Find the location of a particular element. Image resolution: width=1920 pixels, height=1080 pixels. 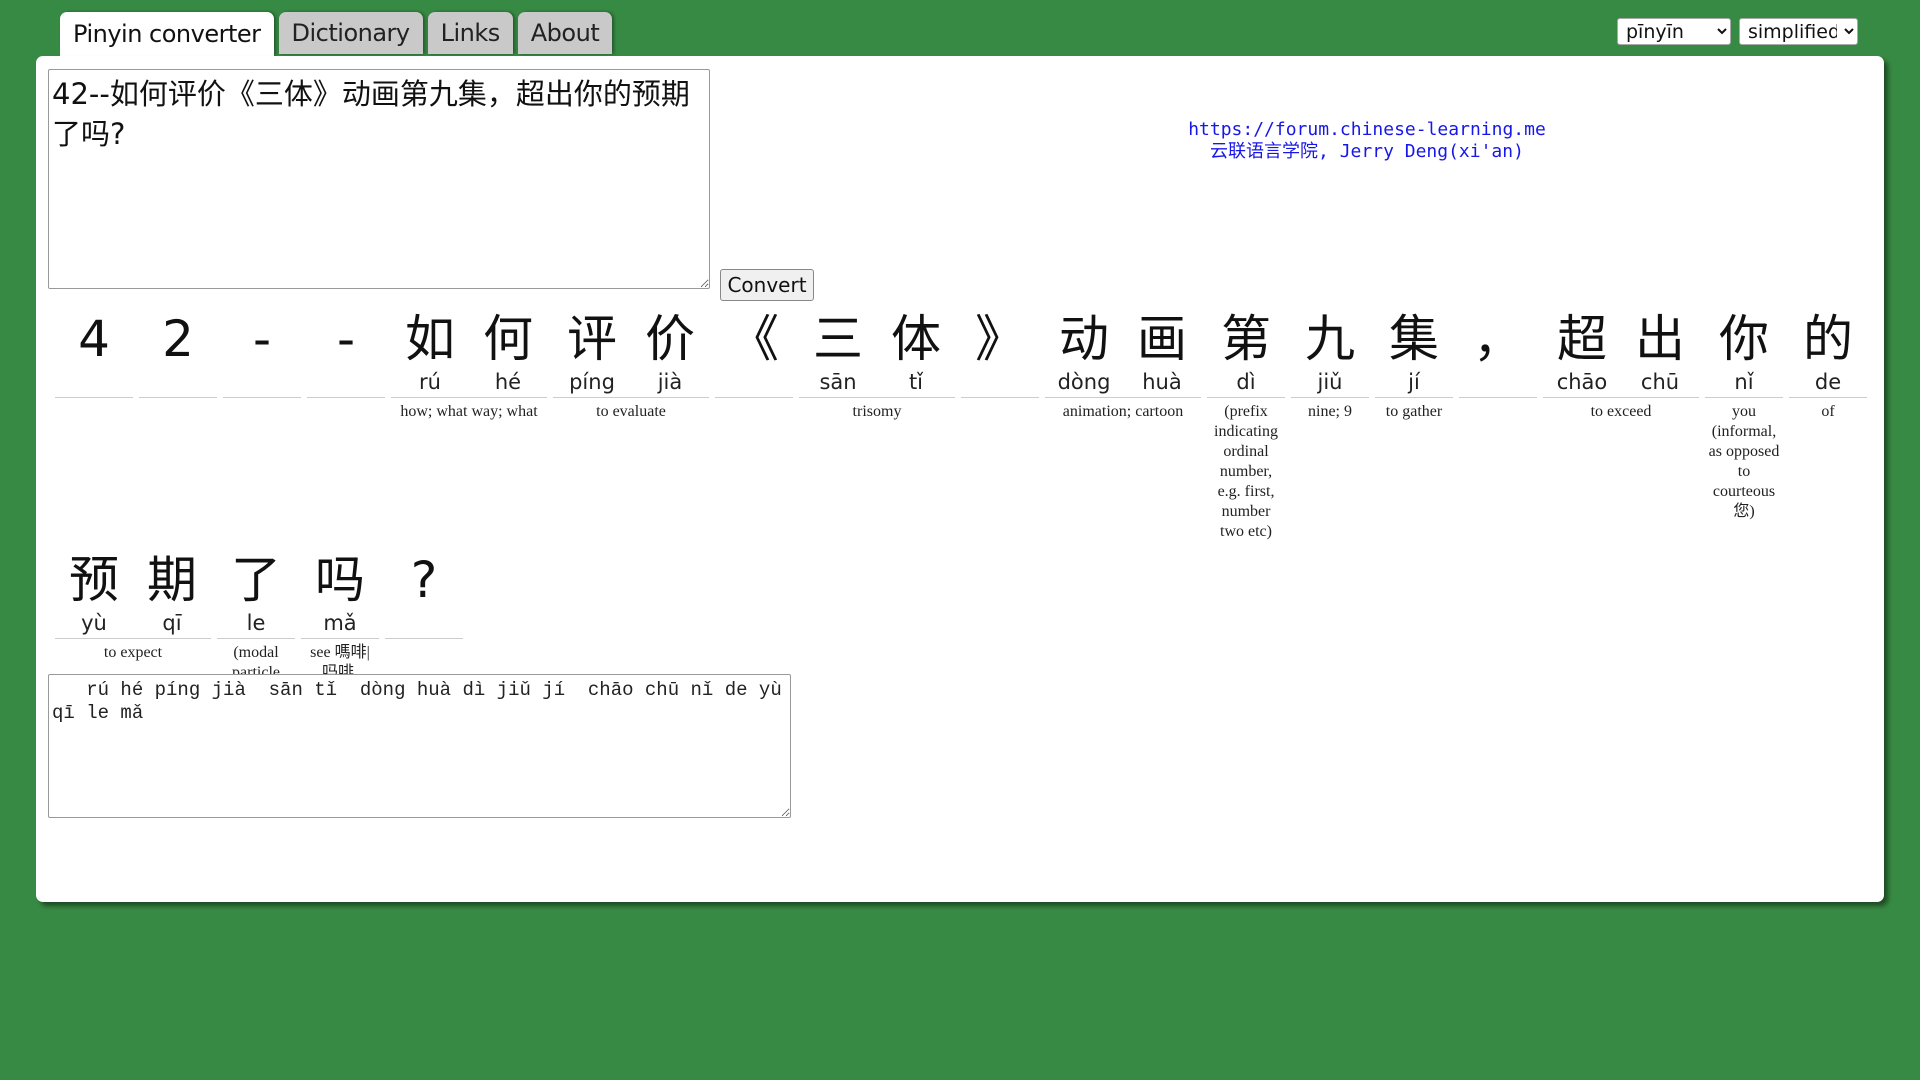

character-cell: 预 yù is located at coordinates (94, 595).